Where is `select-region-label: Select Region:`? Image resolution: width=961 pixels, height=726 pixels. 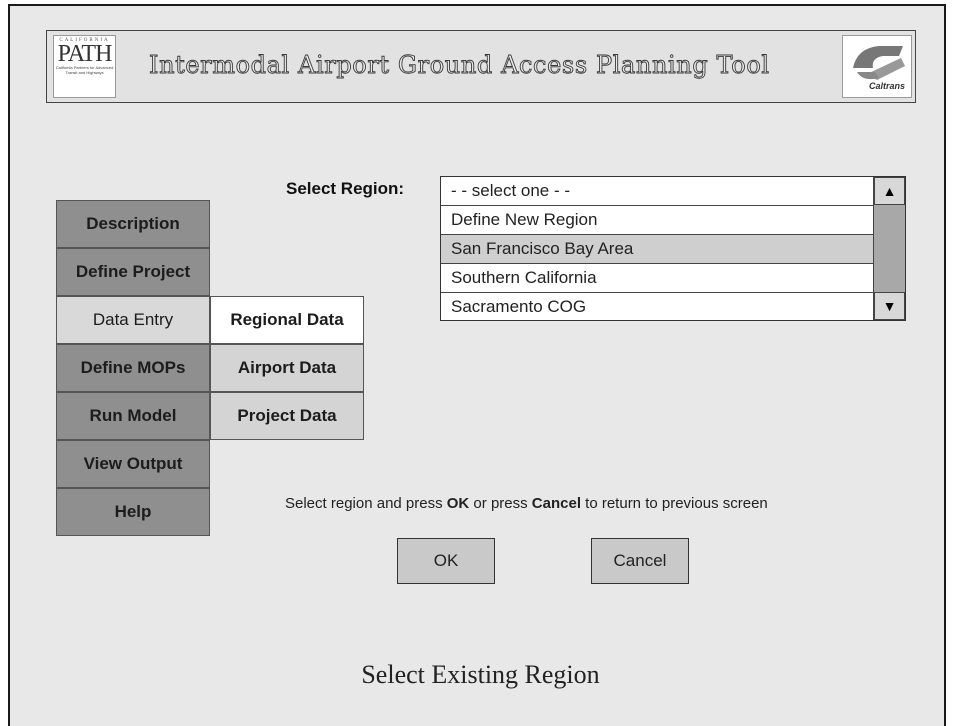
select-region-label: Select Region: is located at coordinates (345, 188).